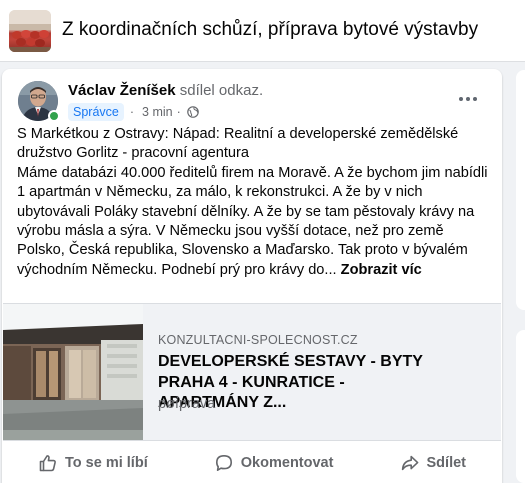 This screenshot has width=525, height=483. Describe the element at coordinates (446, 463) in the screenshot. I see `share-label: Sdílet` at that location.